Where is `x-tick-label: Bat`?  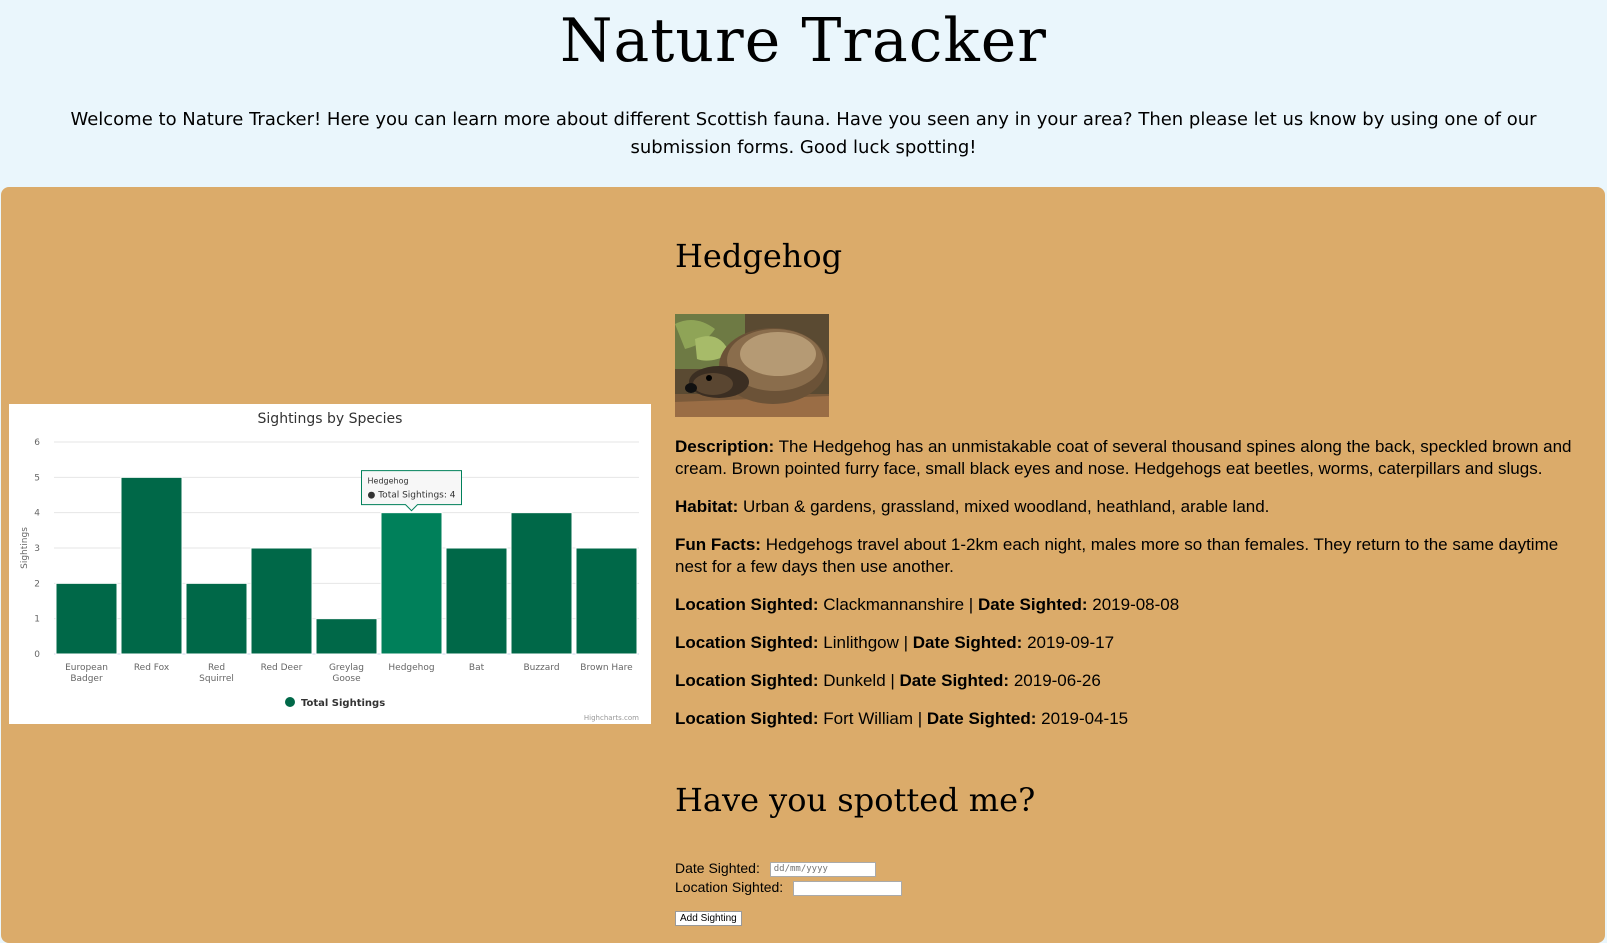
x-tick-label: Bat is located at coordinates (477, 668).